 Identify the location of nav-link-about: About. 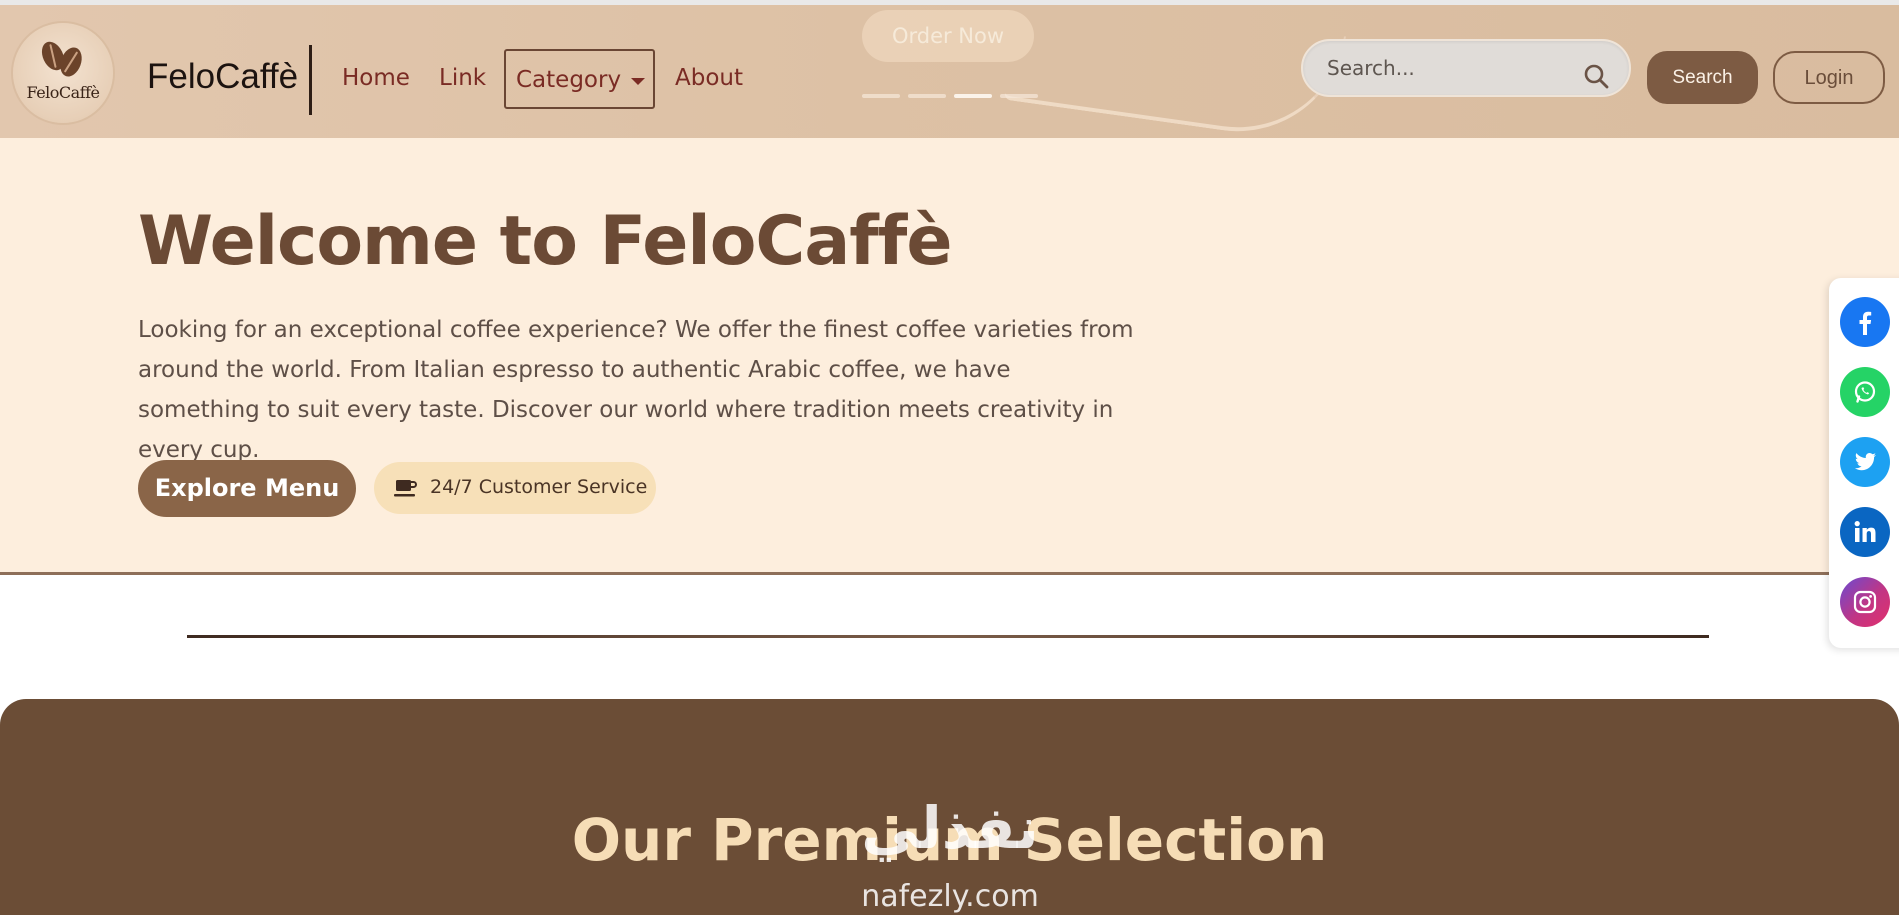
(709, 78).